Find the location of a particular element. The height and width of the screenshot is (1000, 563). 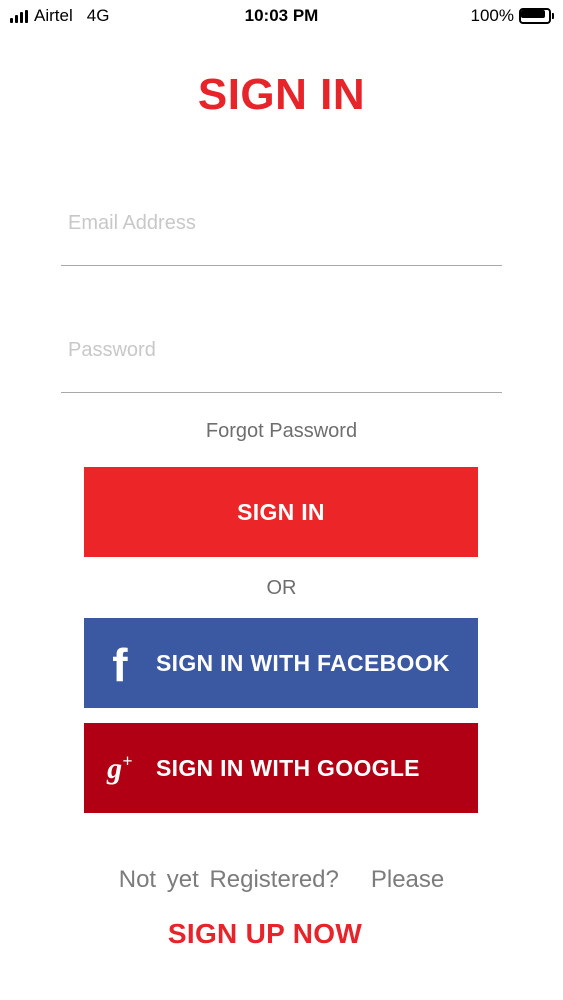

google-plus-icon: g+ is located at coordinates (120, 768).